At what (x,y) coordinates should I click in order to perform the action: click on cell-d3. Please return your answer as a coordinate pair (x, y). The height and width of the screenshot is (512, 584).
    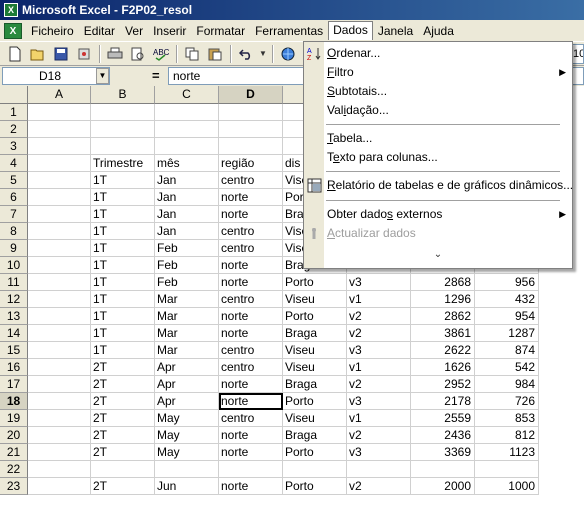
    Looking at the image, I should click on (251, 146).